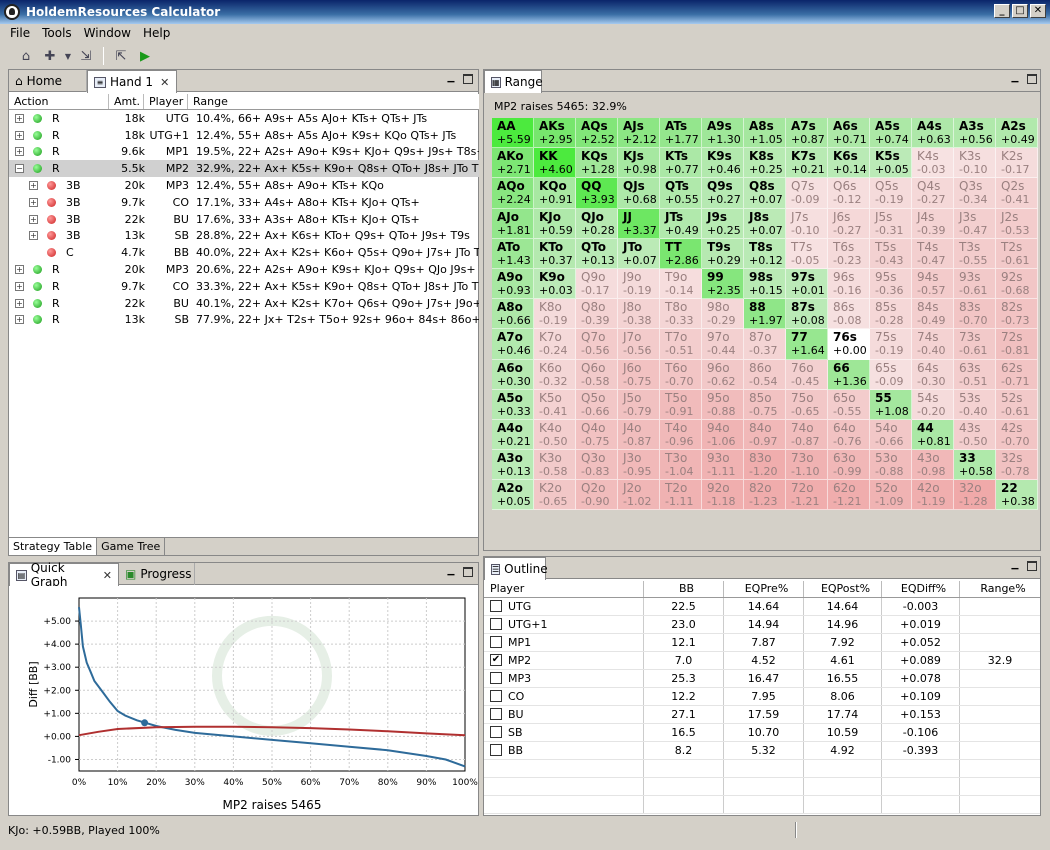 The image size is (1050, 850). What do you see at coordinates (1017, 284) in the screenshot?
I see `range-cell: 92s -0.68` at bounding box center [1017, 284].